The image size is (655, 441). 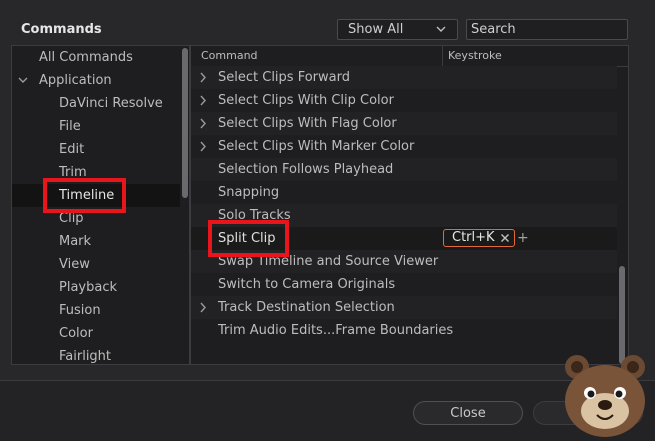 I want to click on table-header: Command Keystroke, so click(x=409, y=56).